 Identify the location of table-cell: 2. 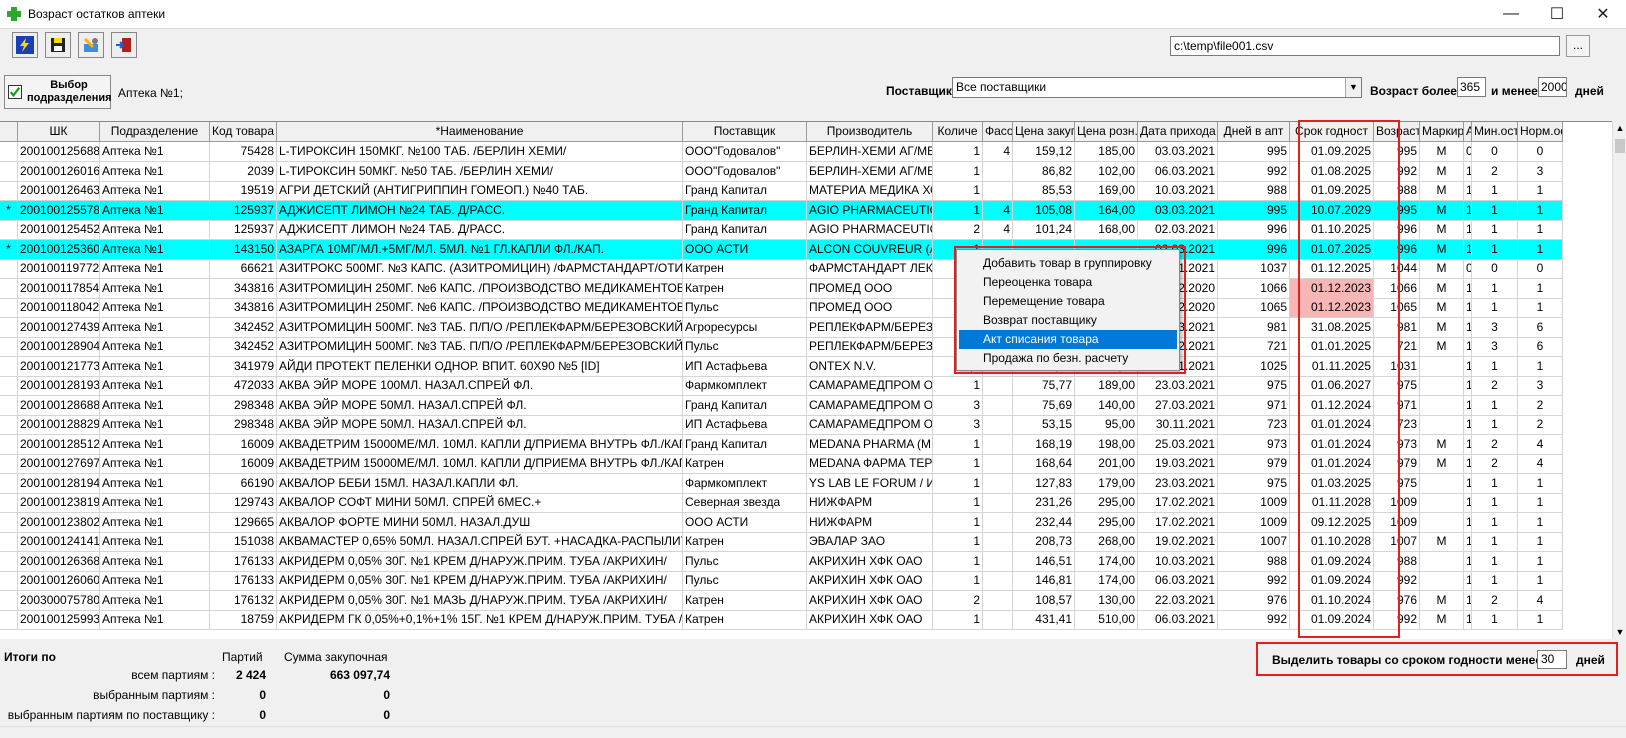
(1495, 386).